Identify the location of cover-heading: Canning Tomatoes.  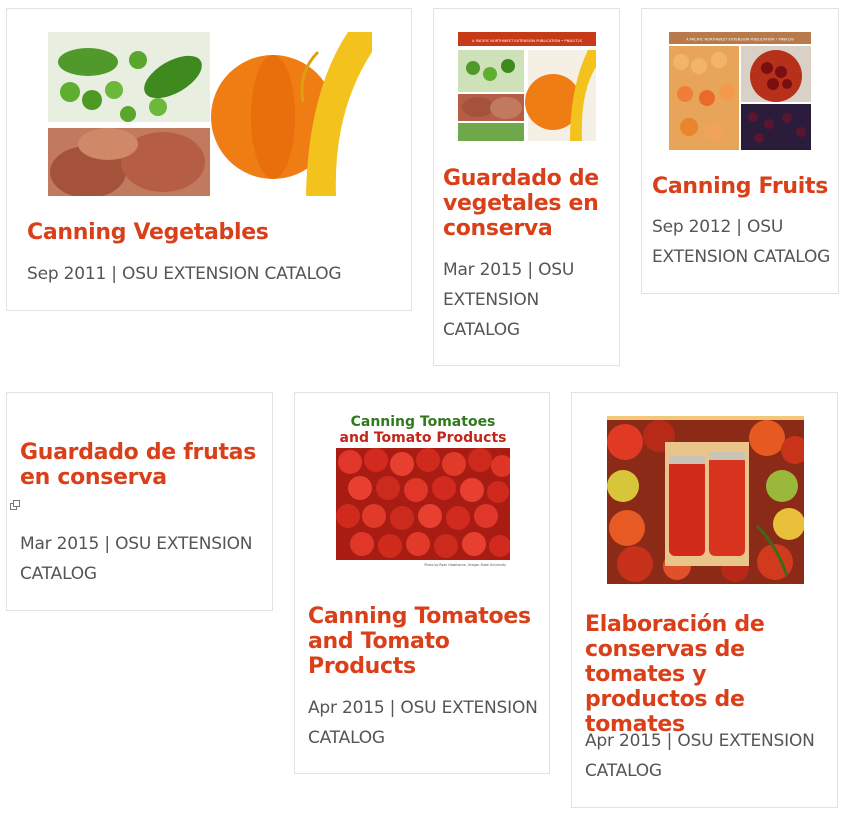
(423, 422).